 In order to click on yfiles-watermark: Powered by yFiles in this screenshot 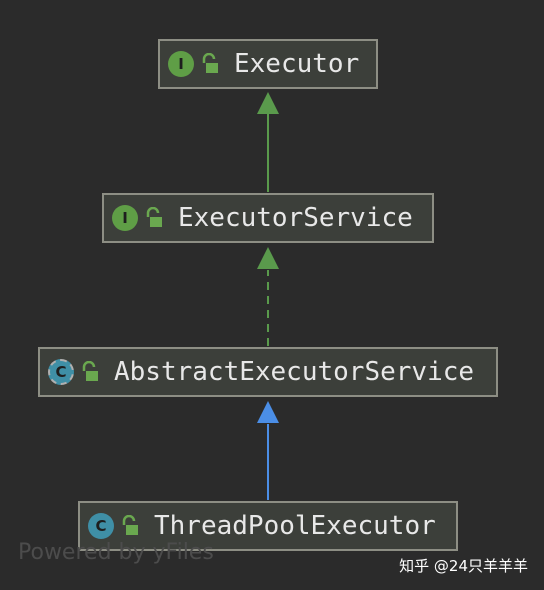, I will do `click(116, 552)`.